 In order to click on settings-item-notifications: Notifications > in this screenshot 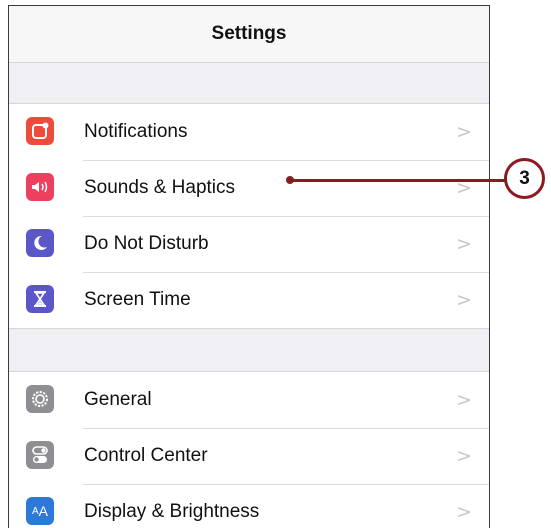, I will do `click(249, 132)`.